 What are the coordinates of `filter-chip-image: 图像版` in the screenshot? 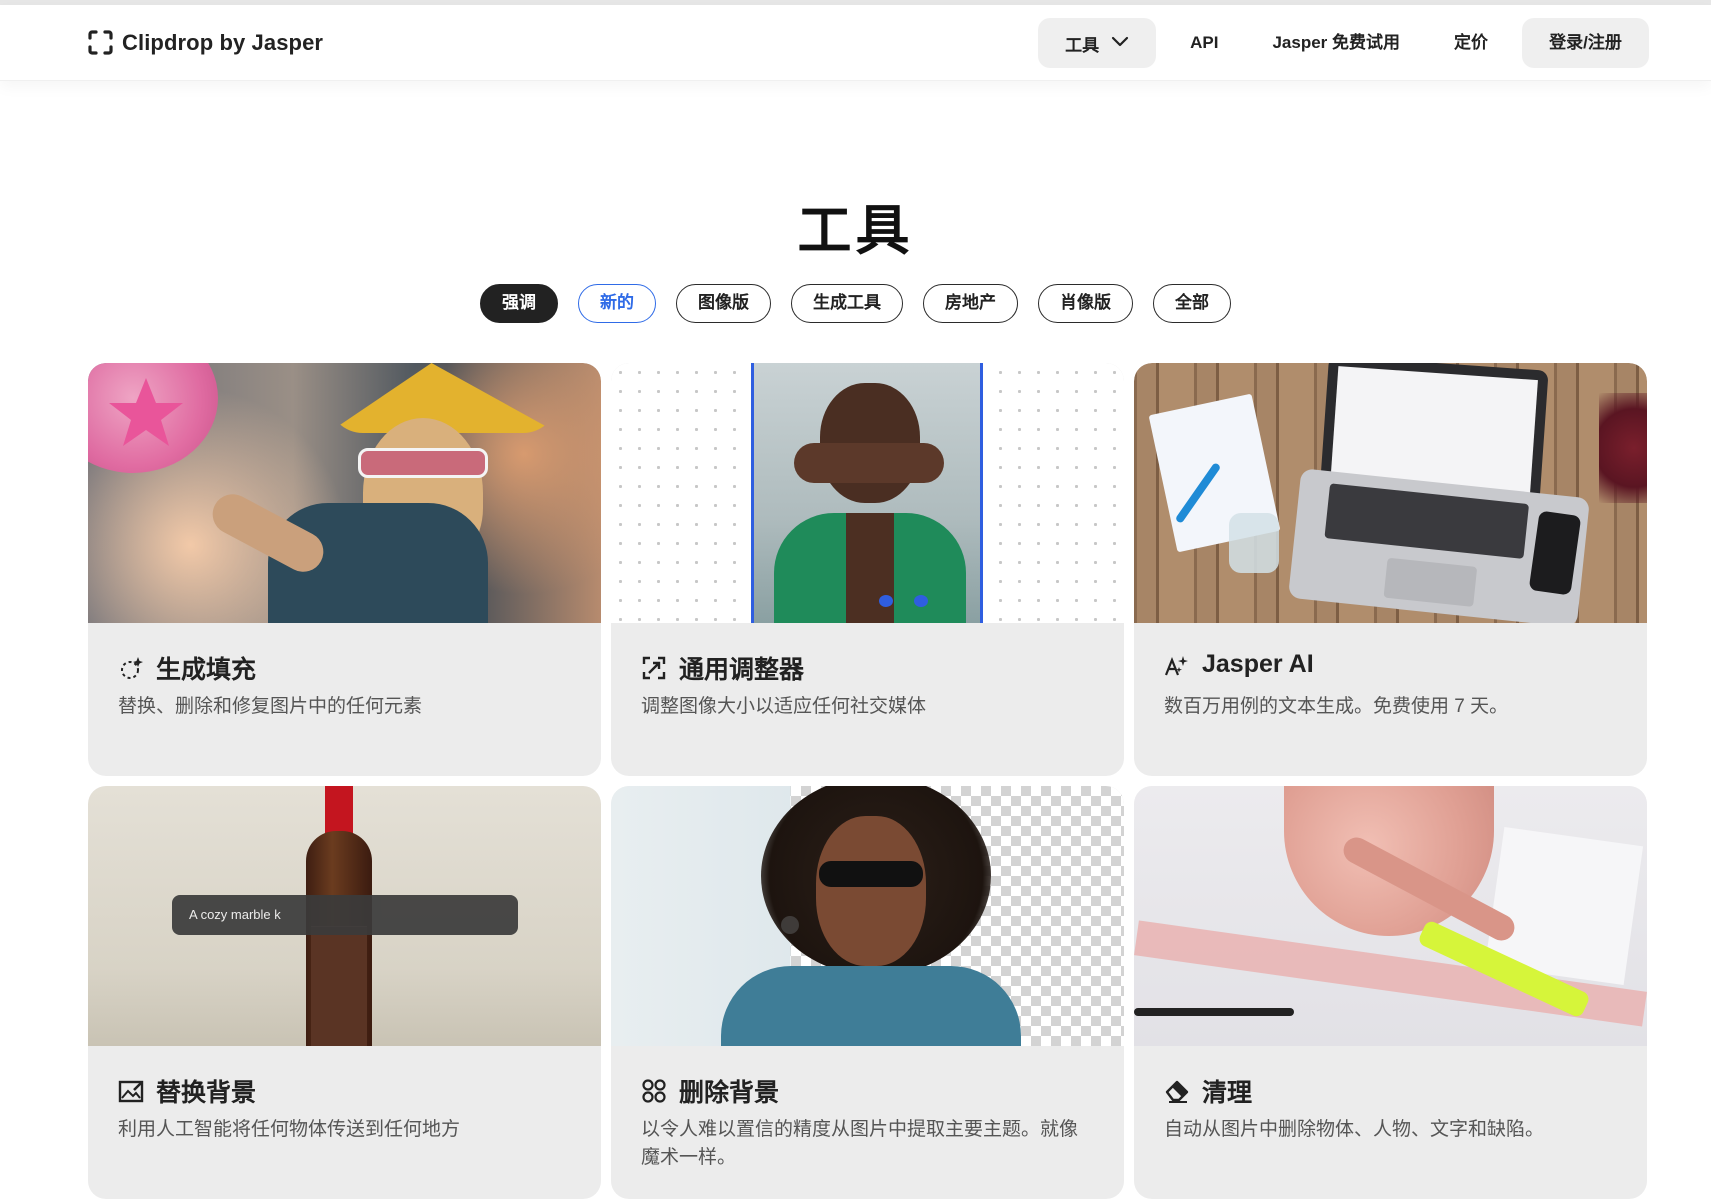 It's located at (723, 303).